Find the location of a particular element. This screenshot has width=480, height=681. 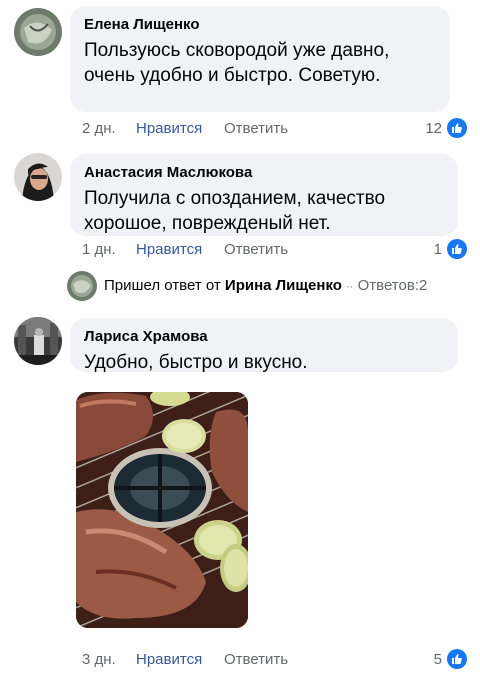

comment-bubble: Лариса Храмова Удобно, быстро и вкусно. is located at coordinates (264, 345).